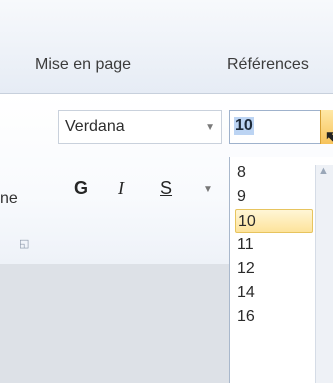 The width and height of the screenshot is (333, 383). Describe the element at coordinates (281, 127) in the screenshot. I see `font-size-combobox: 10` at that location.